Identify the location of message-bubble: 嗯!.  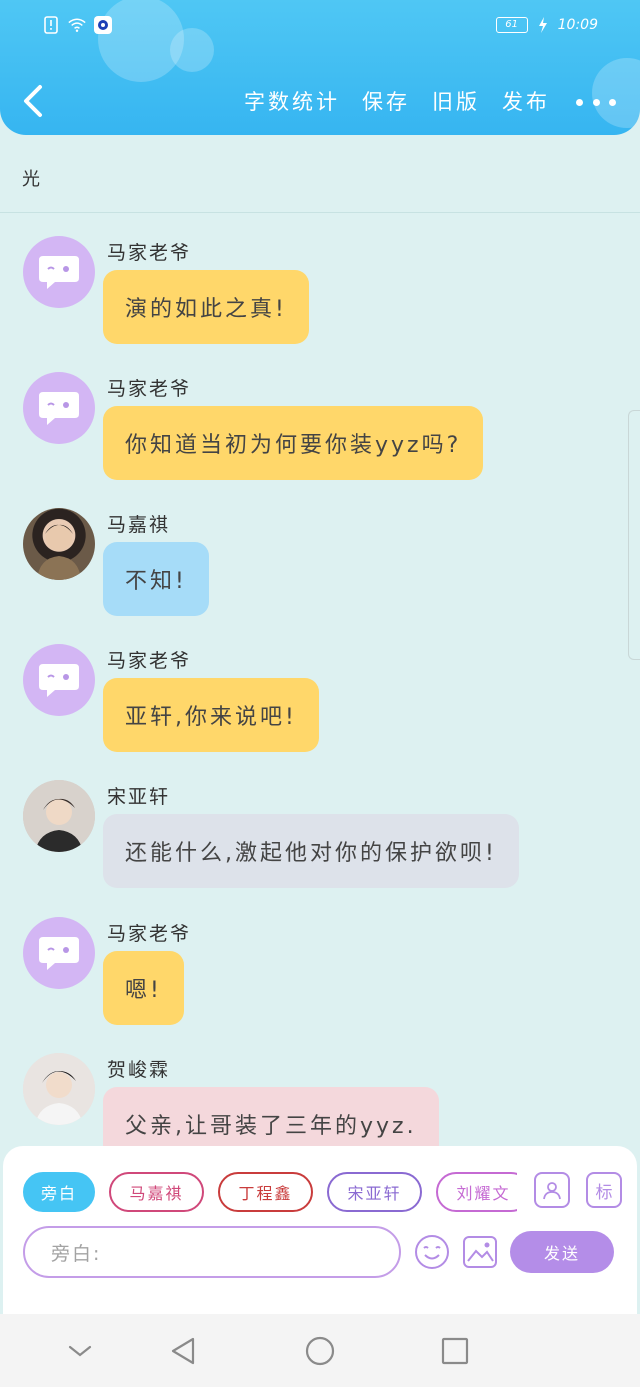
(143, 988).